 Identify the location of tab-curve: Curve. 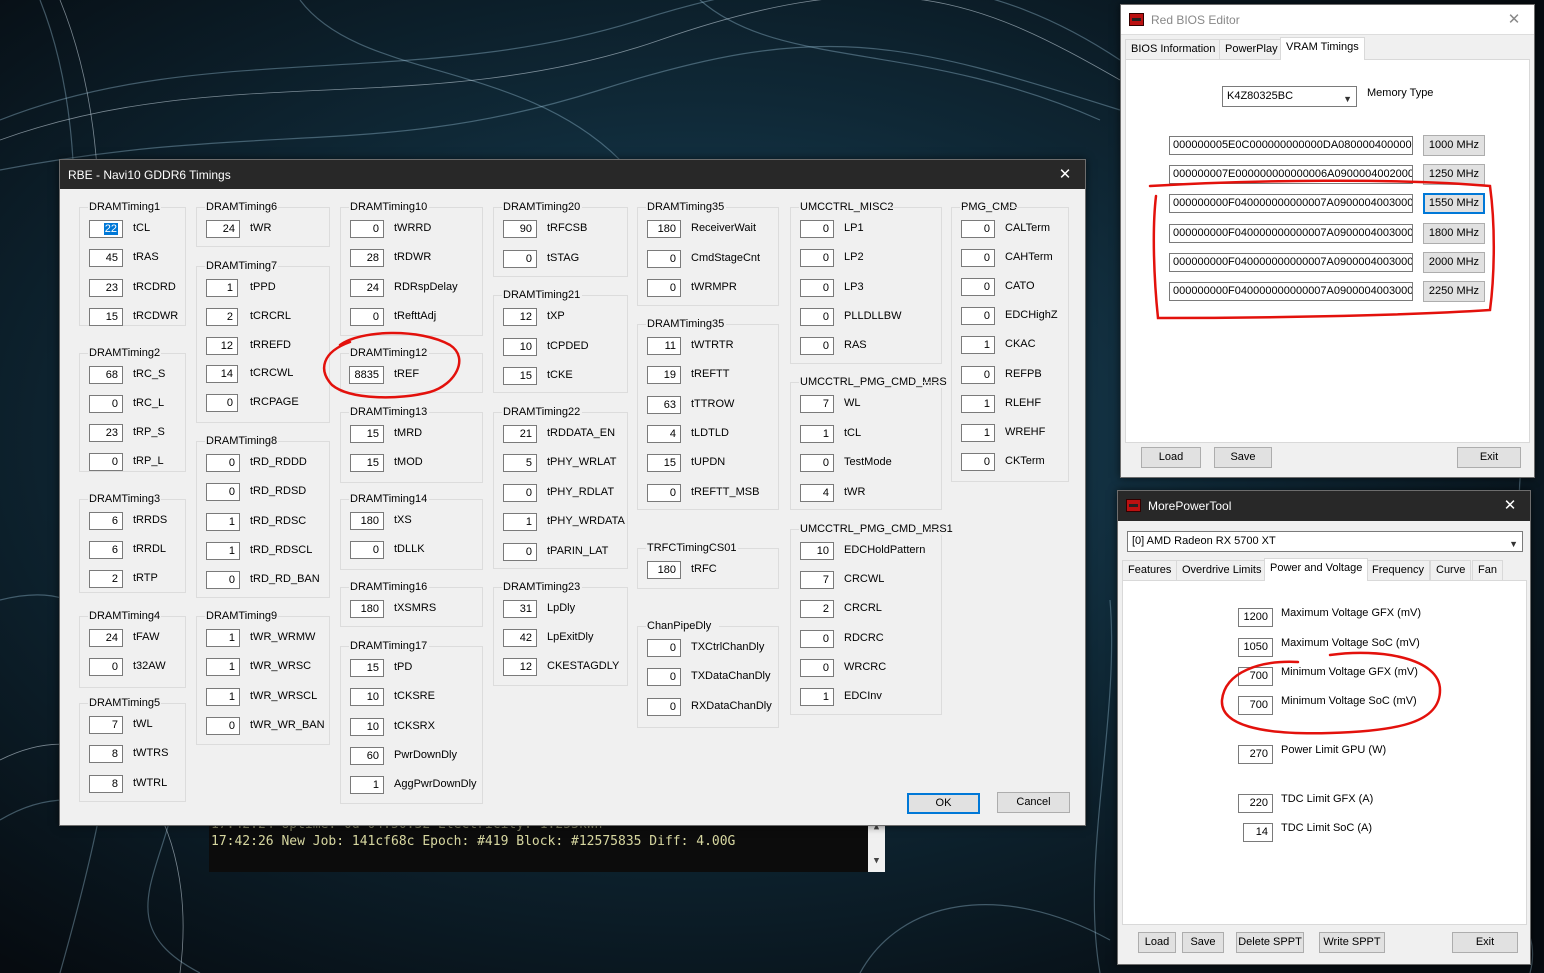
(1451, 570).